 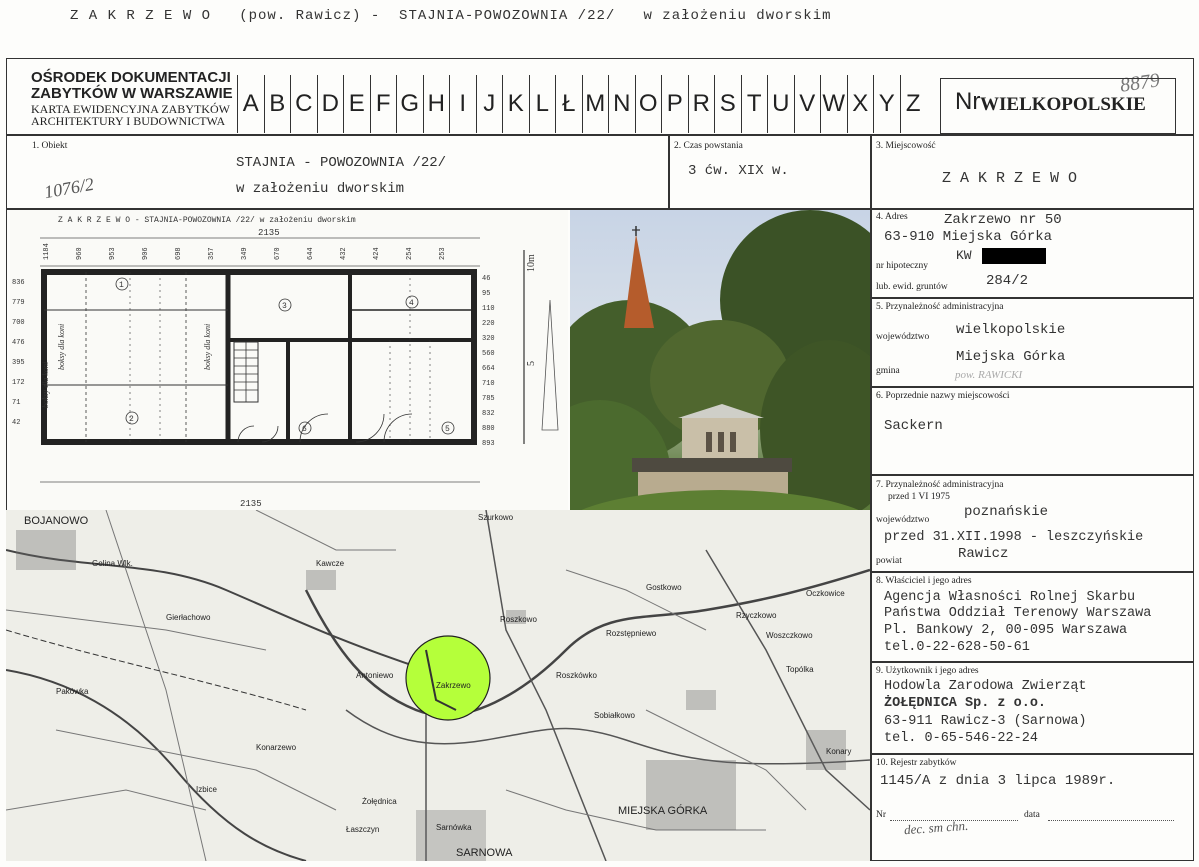 I want to click on map-place-label: MIEJSKA GÓRKA, so click(x=663, y=810).